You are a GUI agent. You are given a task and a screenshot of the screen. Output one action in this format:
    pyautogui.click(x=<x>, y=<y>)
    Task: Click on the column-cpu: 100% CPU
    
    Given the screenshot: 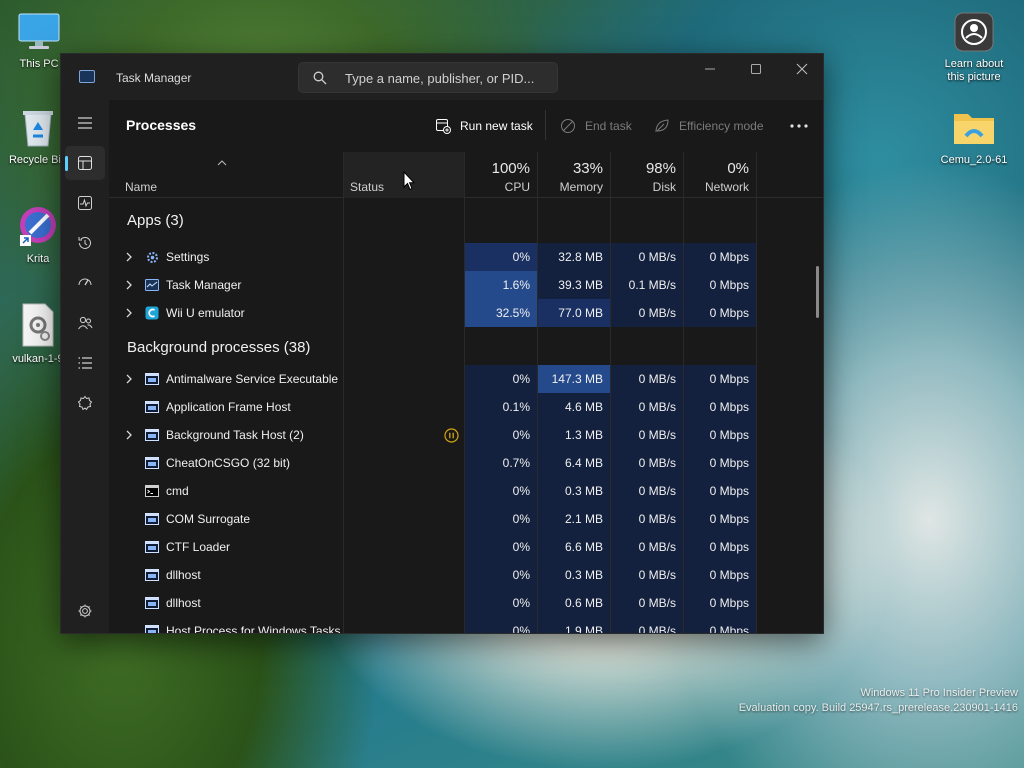 What is the action you would take?
    pyautogui.click(x=501, y=175)
    